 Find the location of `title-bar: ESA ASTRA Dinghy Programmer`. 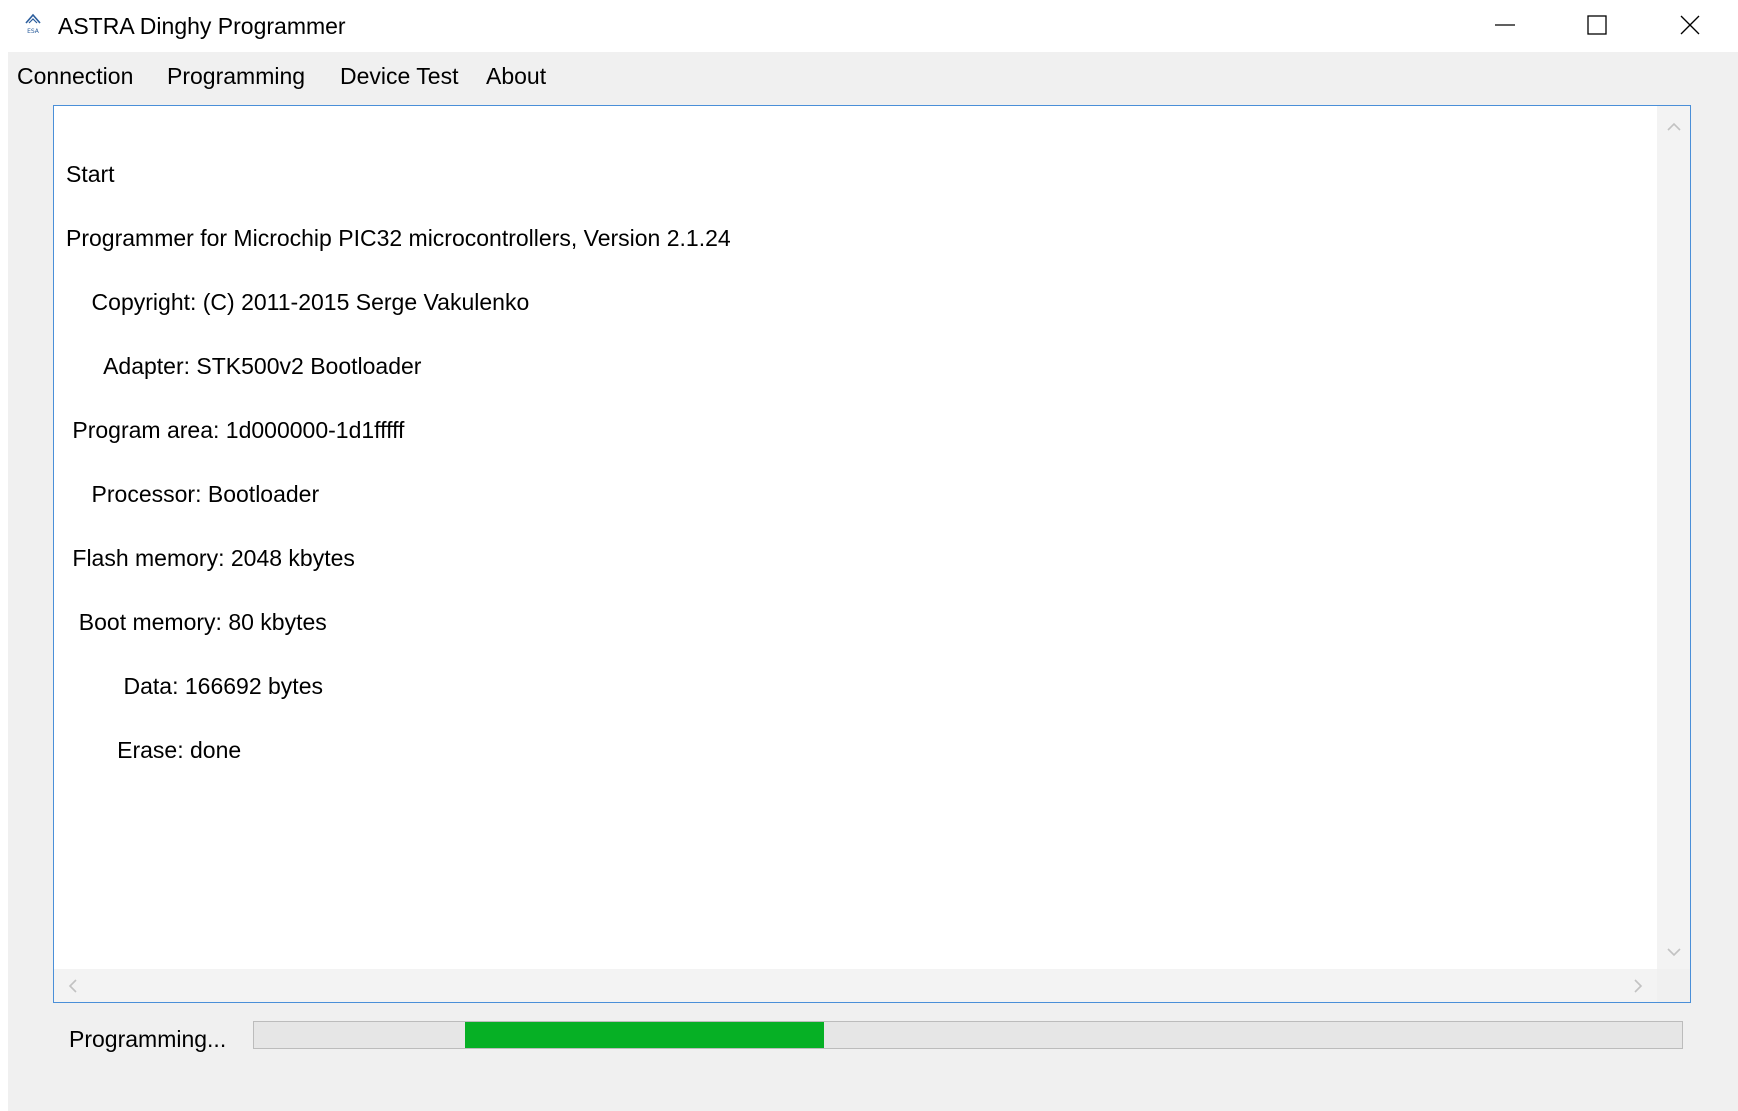

title-bar: ESA ASTRA Dinghy Programmer is located at coordinates (869, 25).